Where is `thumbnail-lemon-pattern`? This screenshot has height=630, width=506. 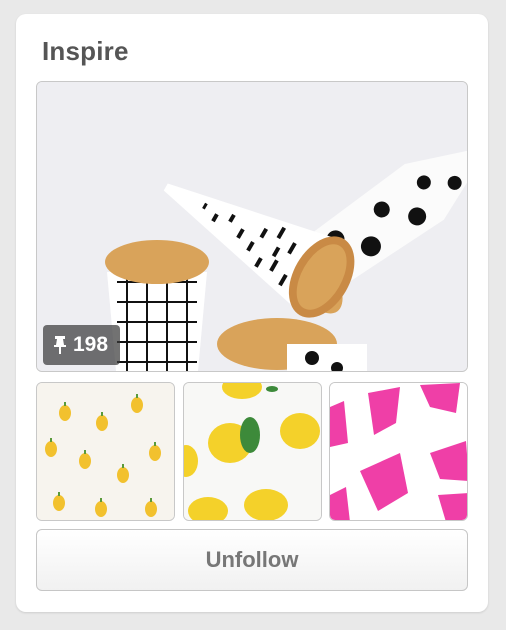 thumbnail-lemon-pattern is located at coordinates (105, 451).